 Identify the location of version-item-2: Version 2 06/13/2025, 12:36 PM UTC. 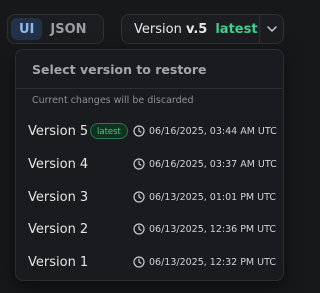
(149, 229).